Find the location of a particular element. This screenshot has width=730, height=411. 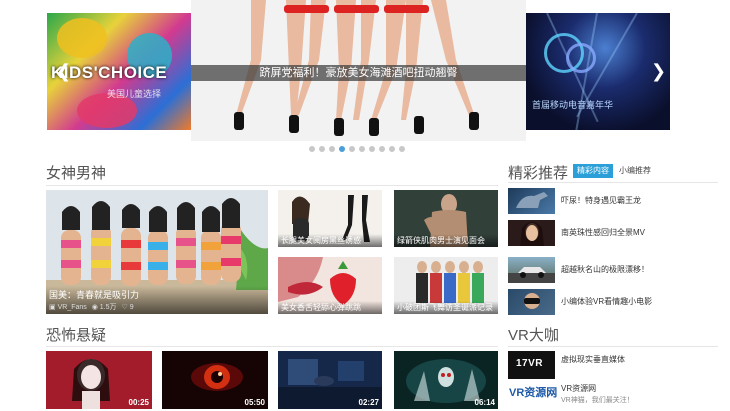

vr-media-description: VR神猫，我们最关注！ is located at coordinates (597, 400).